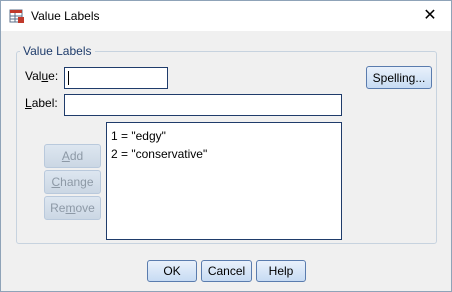 The width and height of the screenshot is (452, 292). I want to click on text-caret, so click(68, 78).